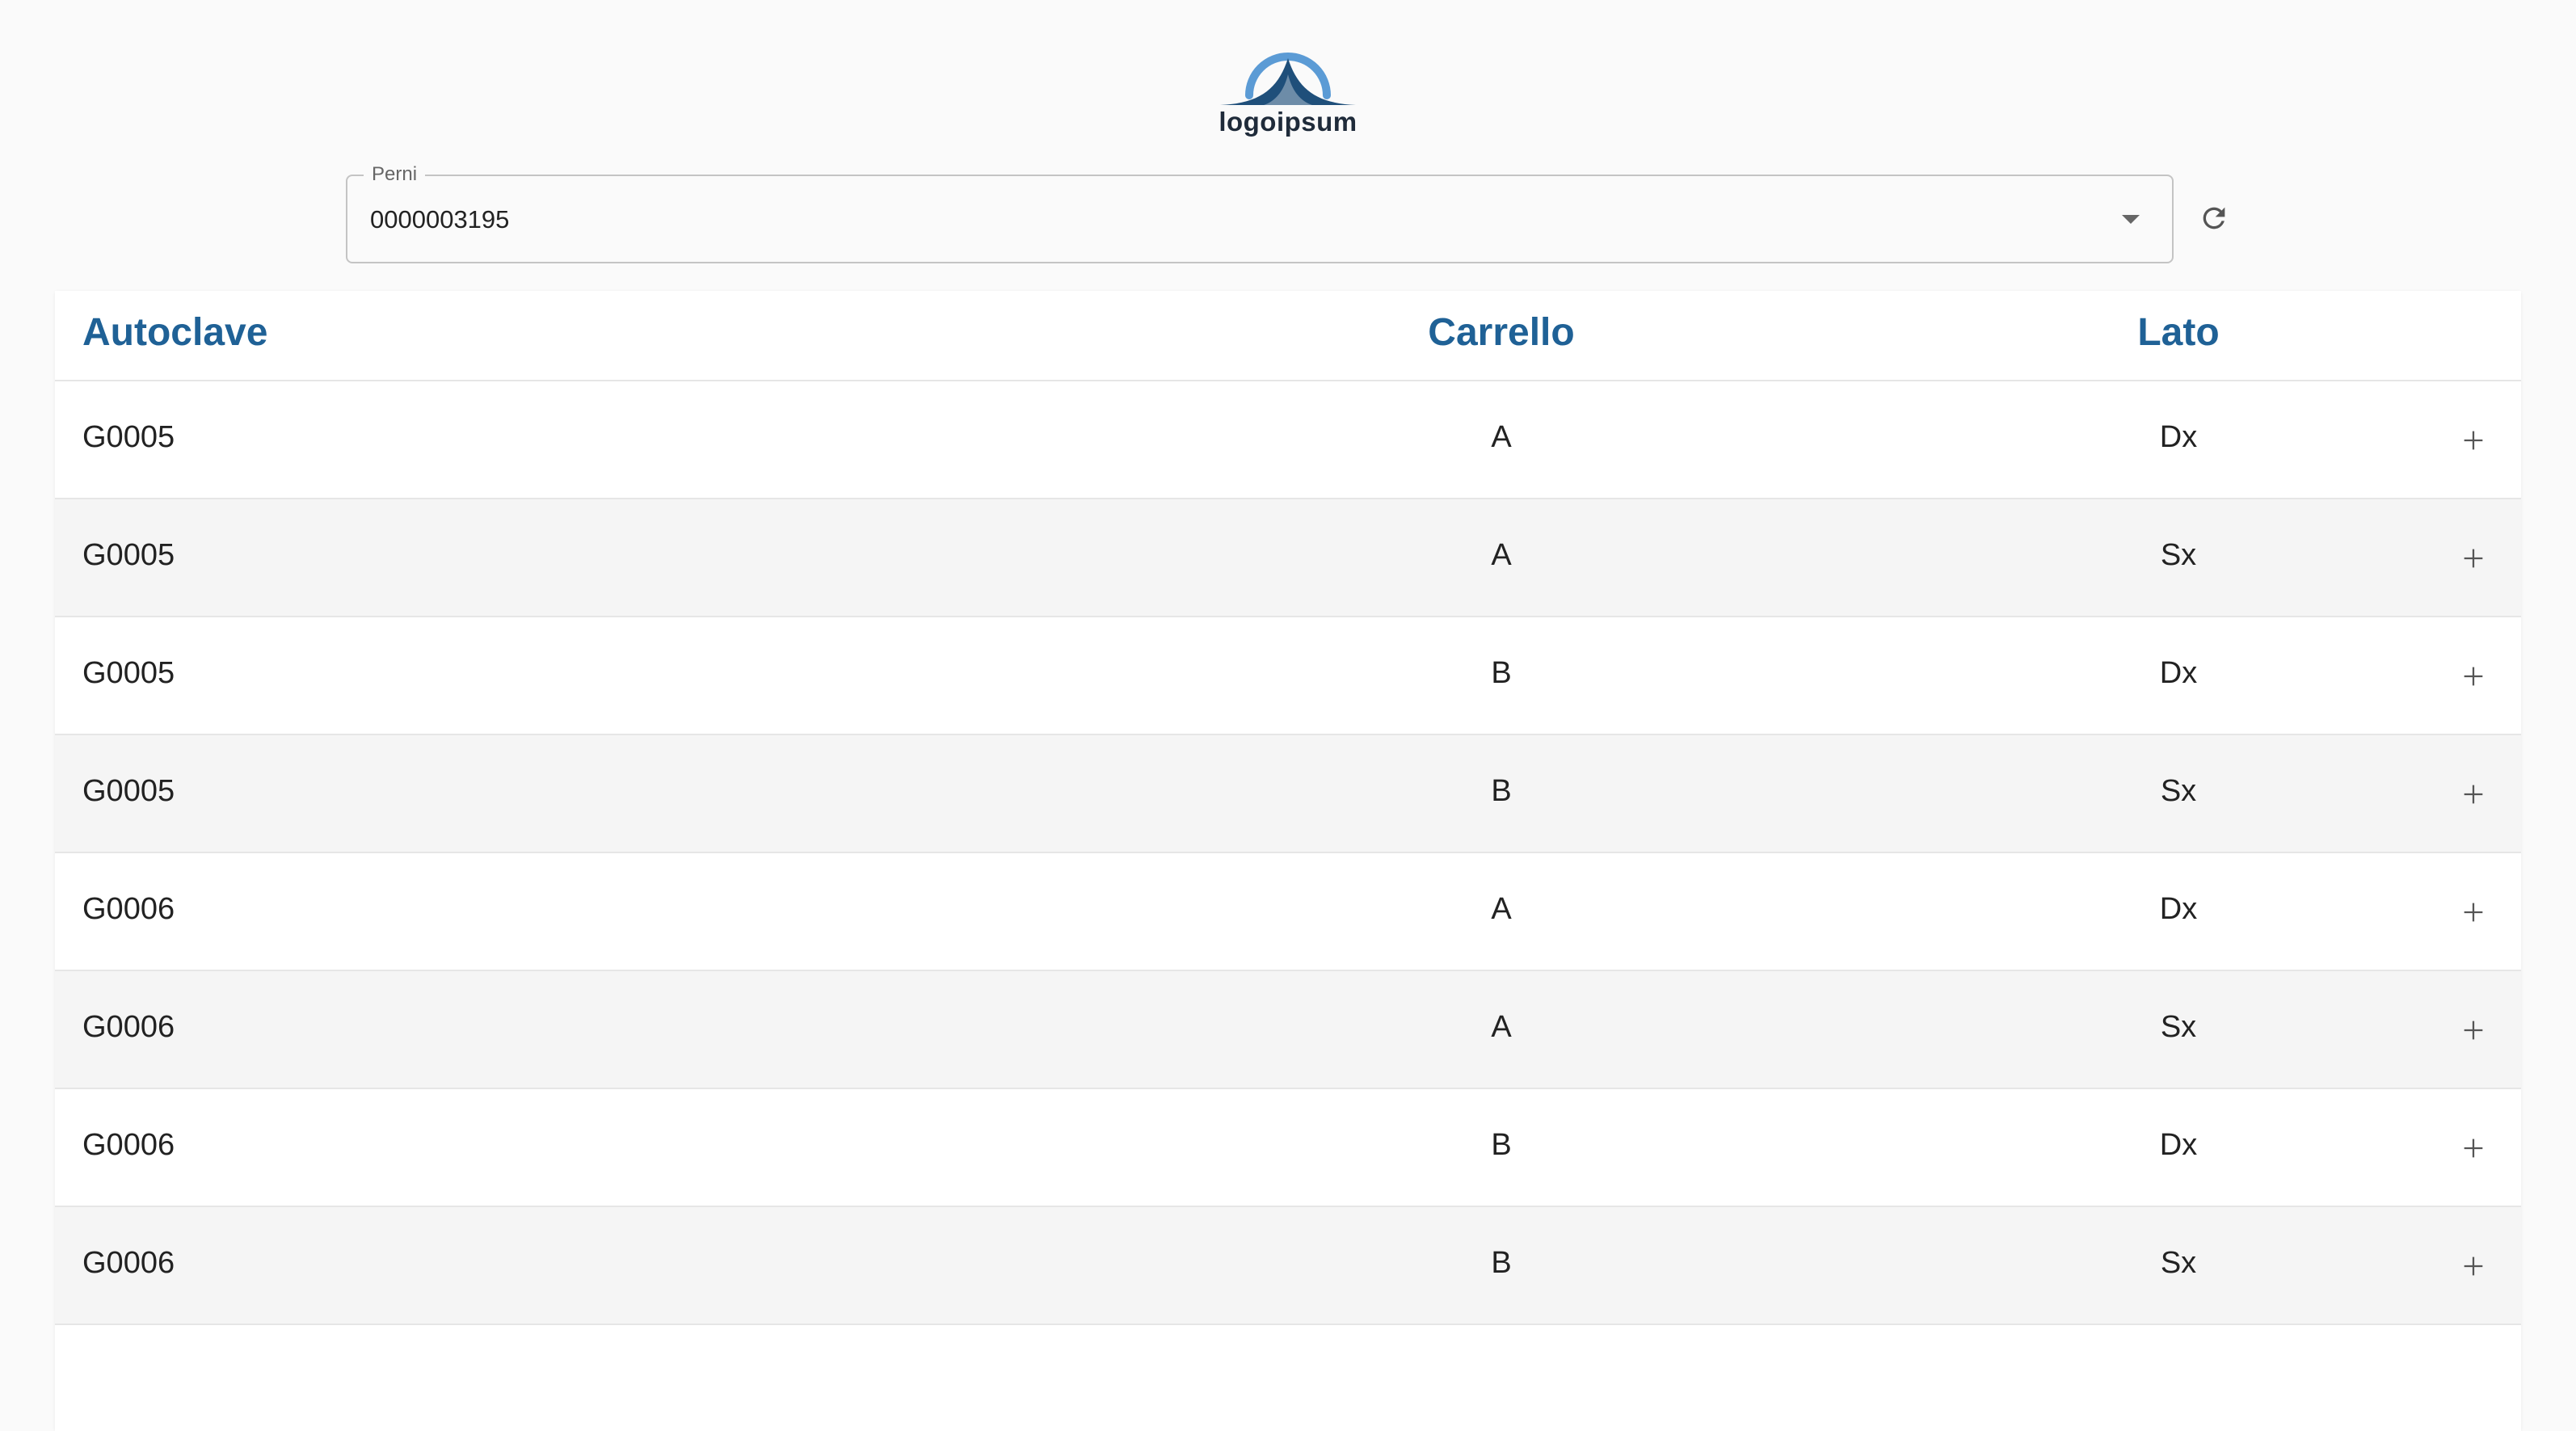 This screenshot has width=2576, height=1431. I want to click on table-row: G0005 B Dx, so click(1288, 676).